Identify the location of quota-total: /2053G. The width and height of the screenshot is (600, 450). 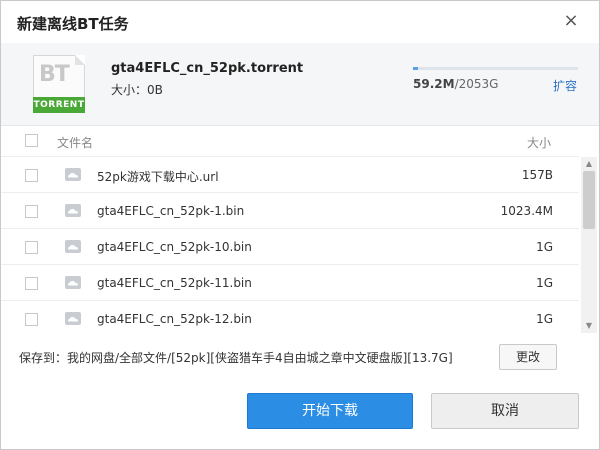
(476, 84).